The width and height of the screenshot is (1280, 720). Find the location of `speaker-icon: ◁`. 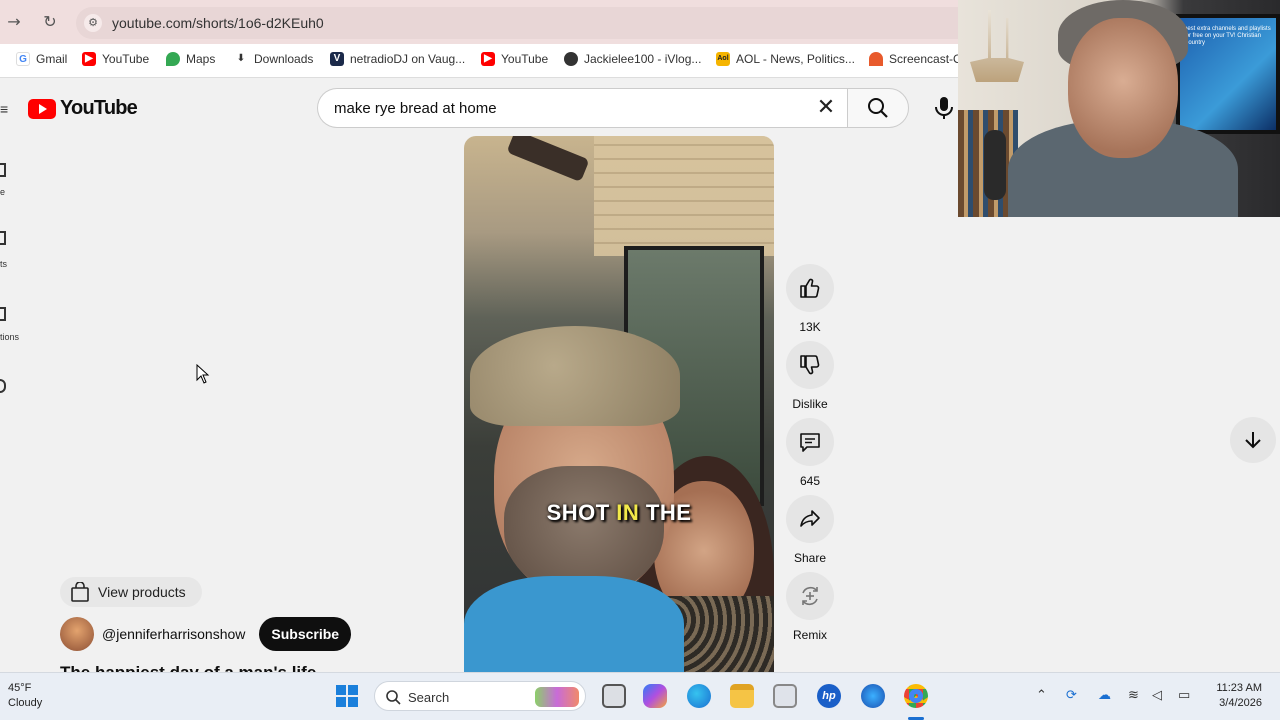

speaker-icon: ◁ is located at coordinates (1157, 695).